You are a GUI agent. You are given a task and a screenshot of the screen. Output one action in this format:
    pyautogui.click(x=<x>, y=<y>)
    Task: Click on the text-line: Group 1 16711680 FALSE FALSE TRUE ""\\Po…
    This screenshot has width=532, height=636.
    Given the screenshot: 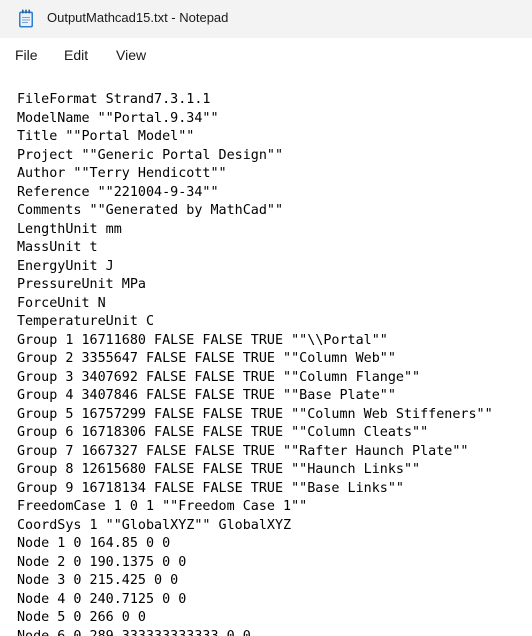 What is the action you would take?
    pyautogui.click(x=202, y=340)
    